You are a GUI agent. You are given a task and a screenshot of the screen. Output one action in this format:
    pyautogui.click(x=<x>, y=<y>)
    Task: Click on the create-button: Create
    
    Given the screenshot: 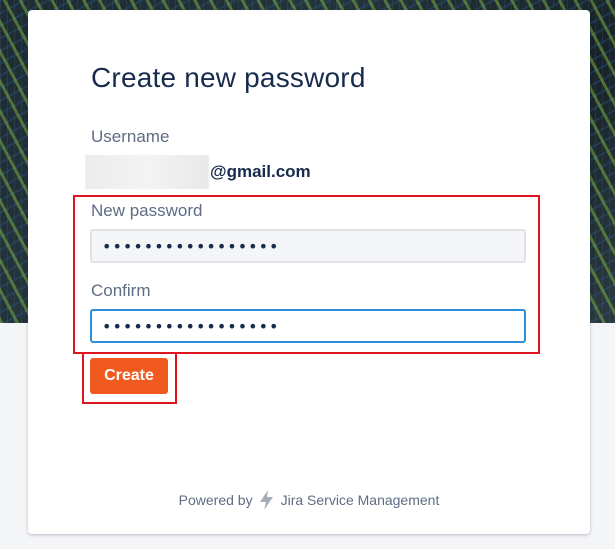 What is the action you would take?
    pyautogui.click(x=129, y=376)
    